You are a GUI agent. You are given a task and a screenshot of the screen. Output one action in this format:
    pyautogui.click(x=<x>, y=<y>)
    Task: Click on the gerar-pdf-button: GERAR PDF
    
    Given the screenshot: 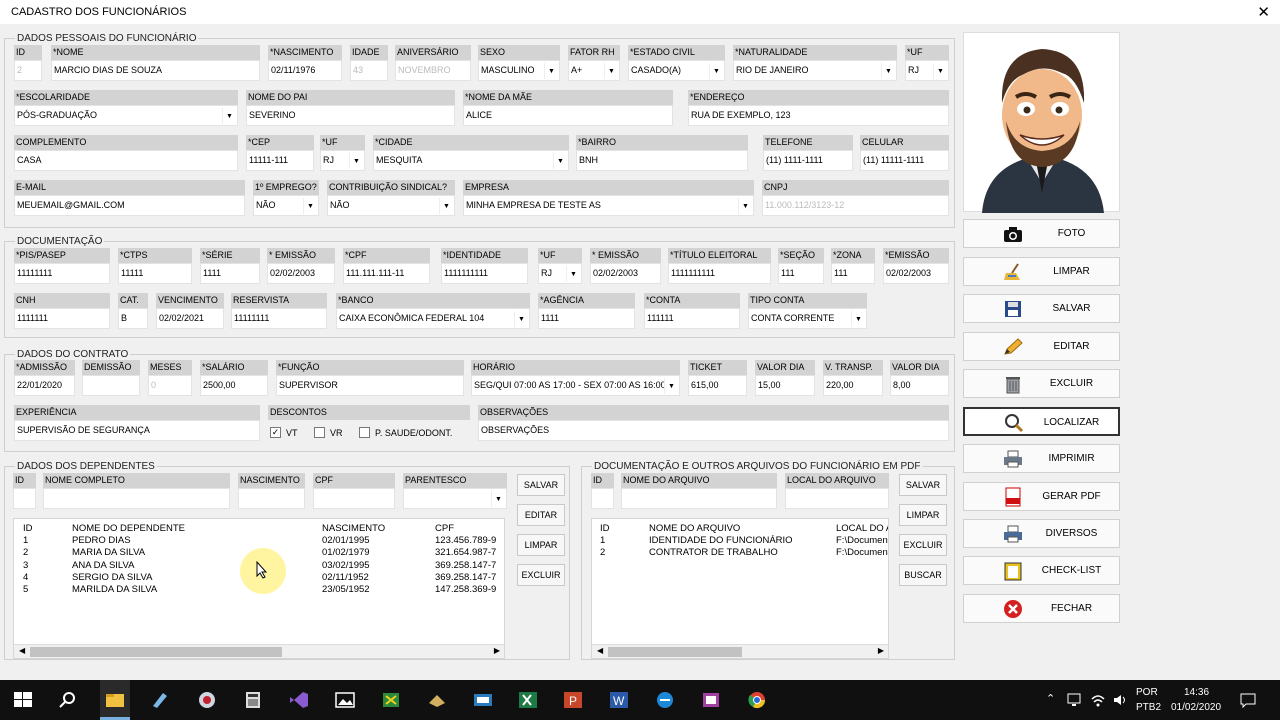 What is the action you would take?
    pyautogui.click(x=1041, y=496)
    